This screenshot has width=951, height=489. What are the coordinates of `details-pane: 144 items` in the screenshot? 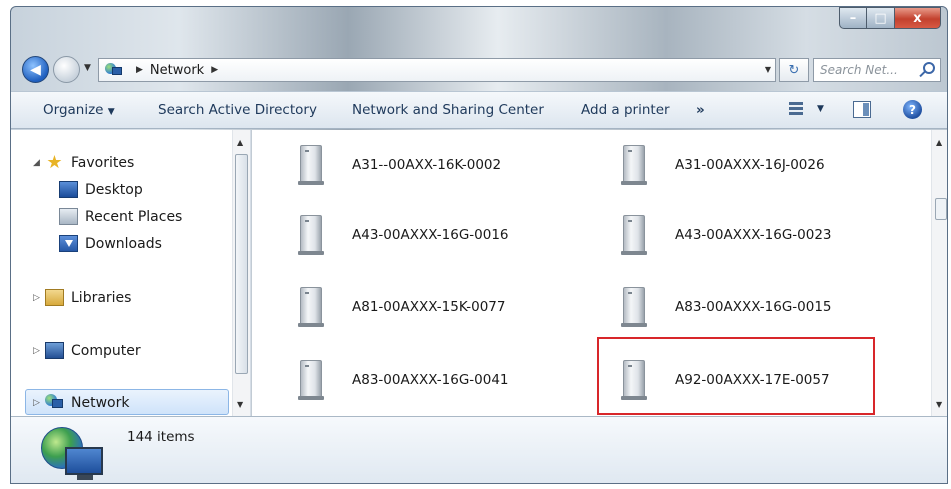 It's located at (479, 449).